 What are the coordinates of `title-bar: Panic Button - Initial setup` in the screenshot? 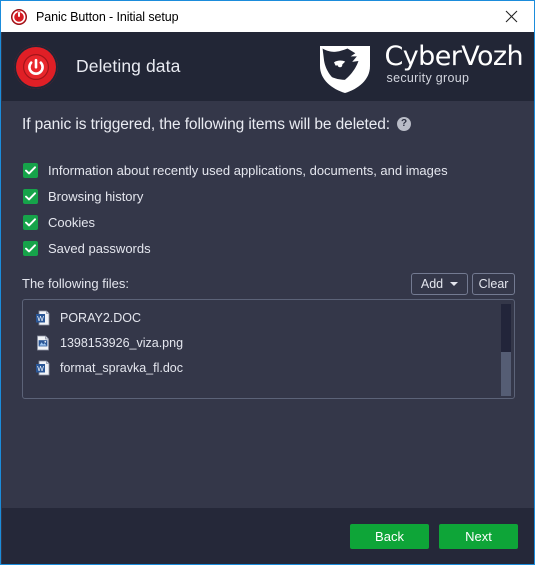 It's located at (267, 16).